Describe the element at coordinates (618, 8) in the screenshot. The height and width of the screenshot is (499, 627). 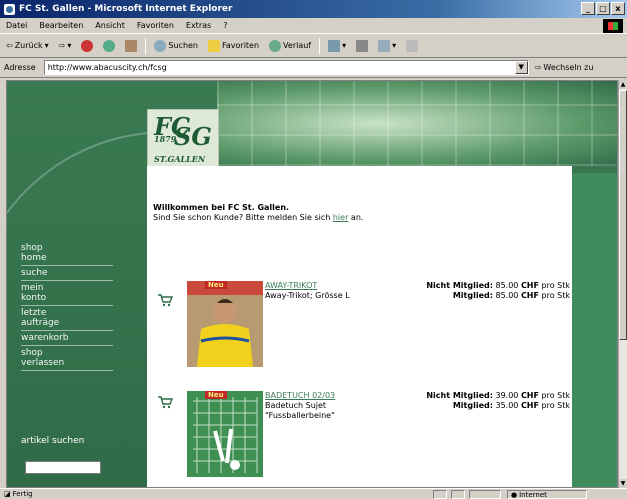
I see `close-button: x` at that location.